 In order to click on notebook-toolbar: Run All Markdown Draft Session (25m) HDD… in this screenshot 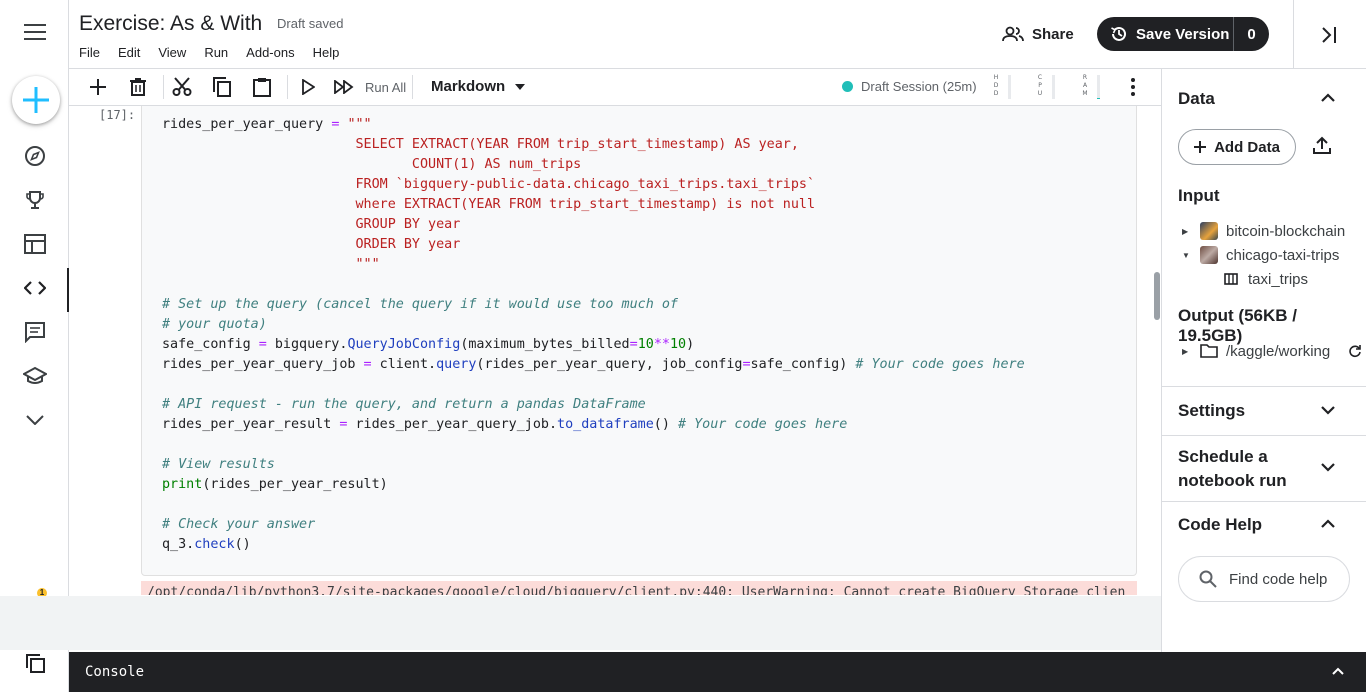, I will do `click(615, 87)`.